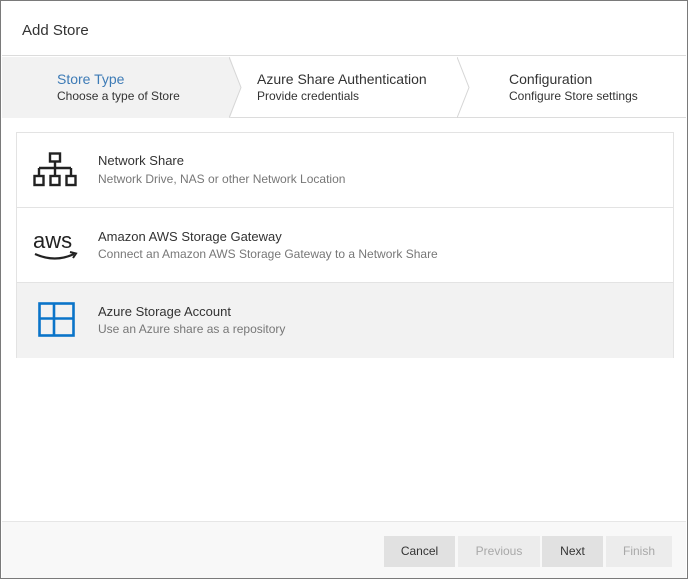  Describe the element at coordinates (116, 87) in the screenshot. I see `wizard-step-store-type: Store Type Choose a type of Store` at that location.